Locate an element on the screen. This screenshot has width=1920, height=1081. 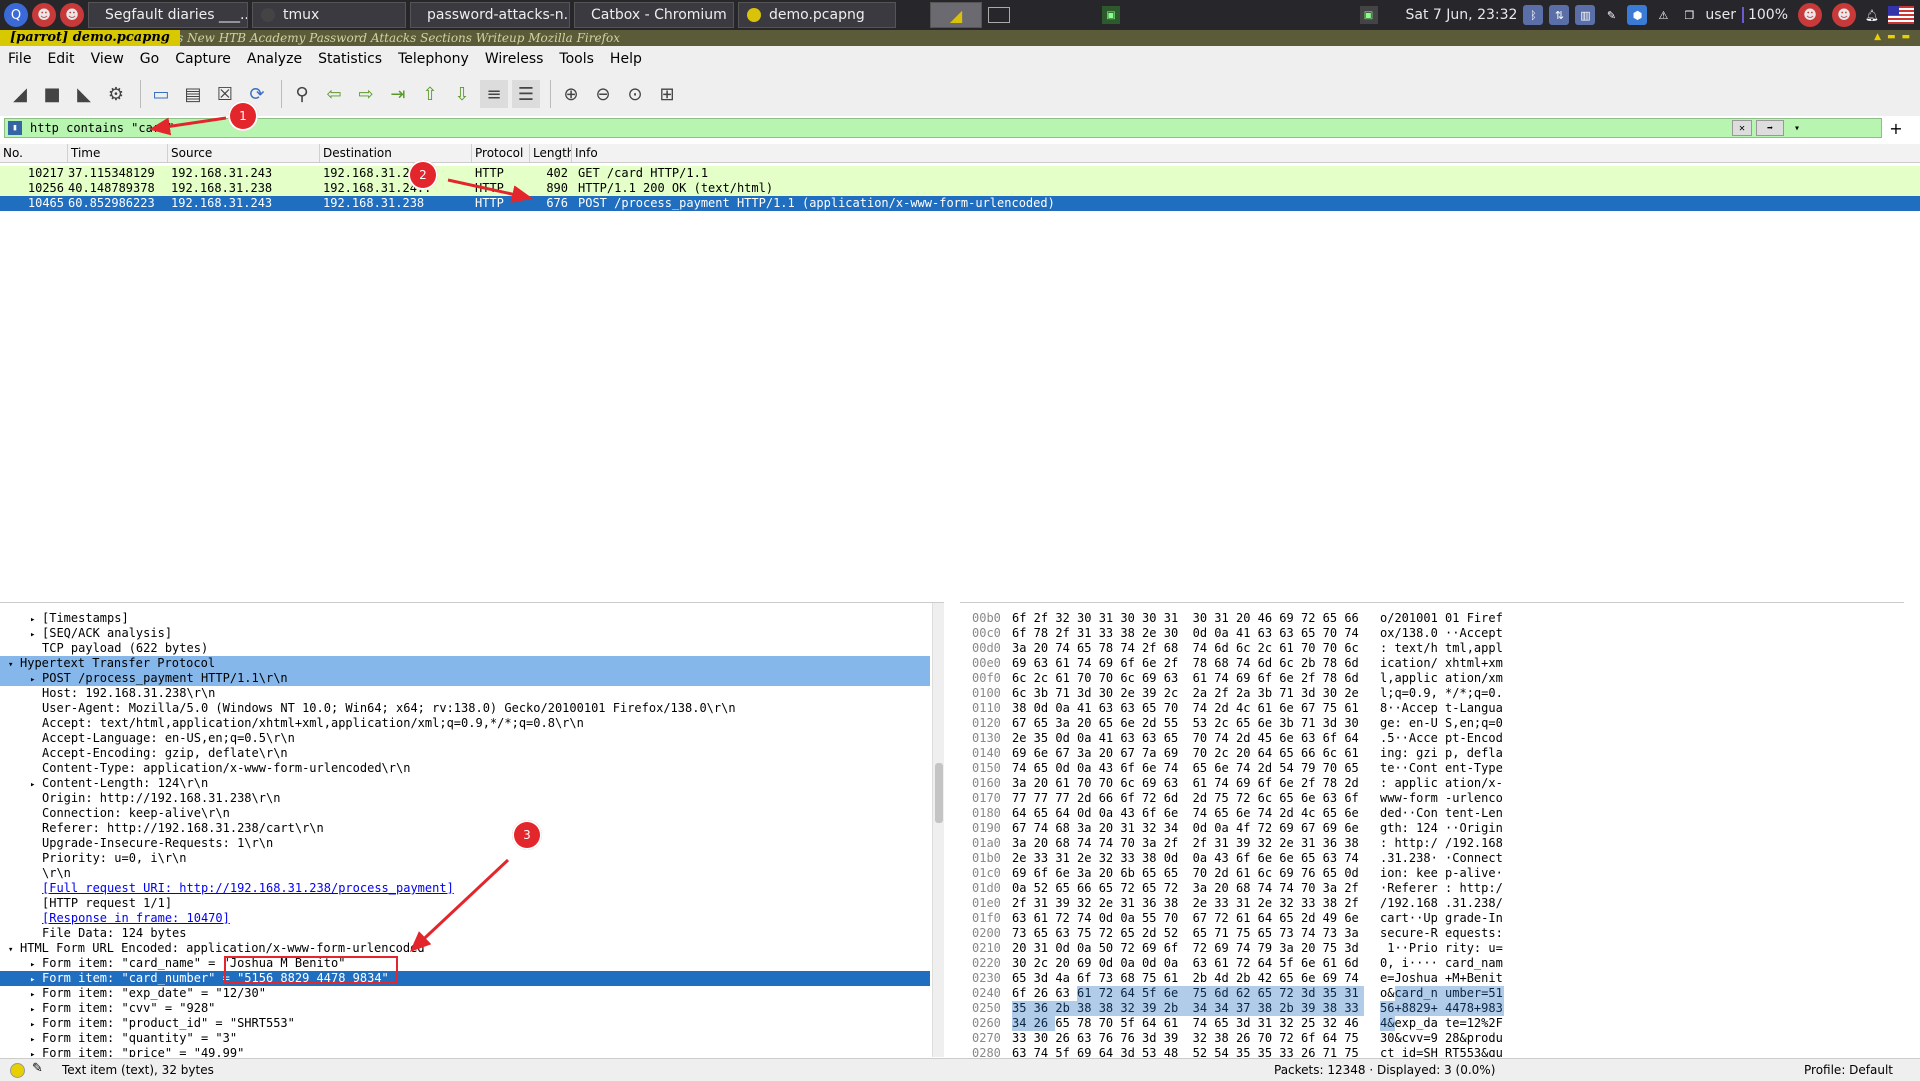
annotation-badge-3: 3 is located at coordinates (527, 835).